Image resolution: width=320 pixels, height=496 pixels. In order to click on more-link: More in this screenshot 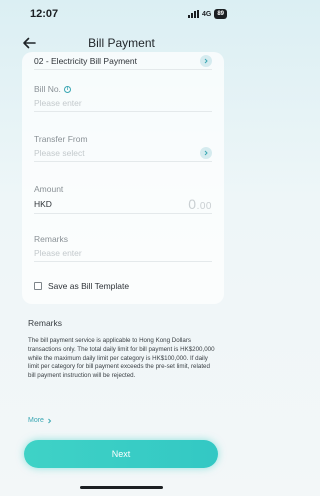, I will do `click(40, 420)`.